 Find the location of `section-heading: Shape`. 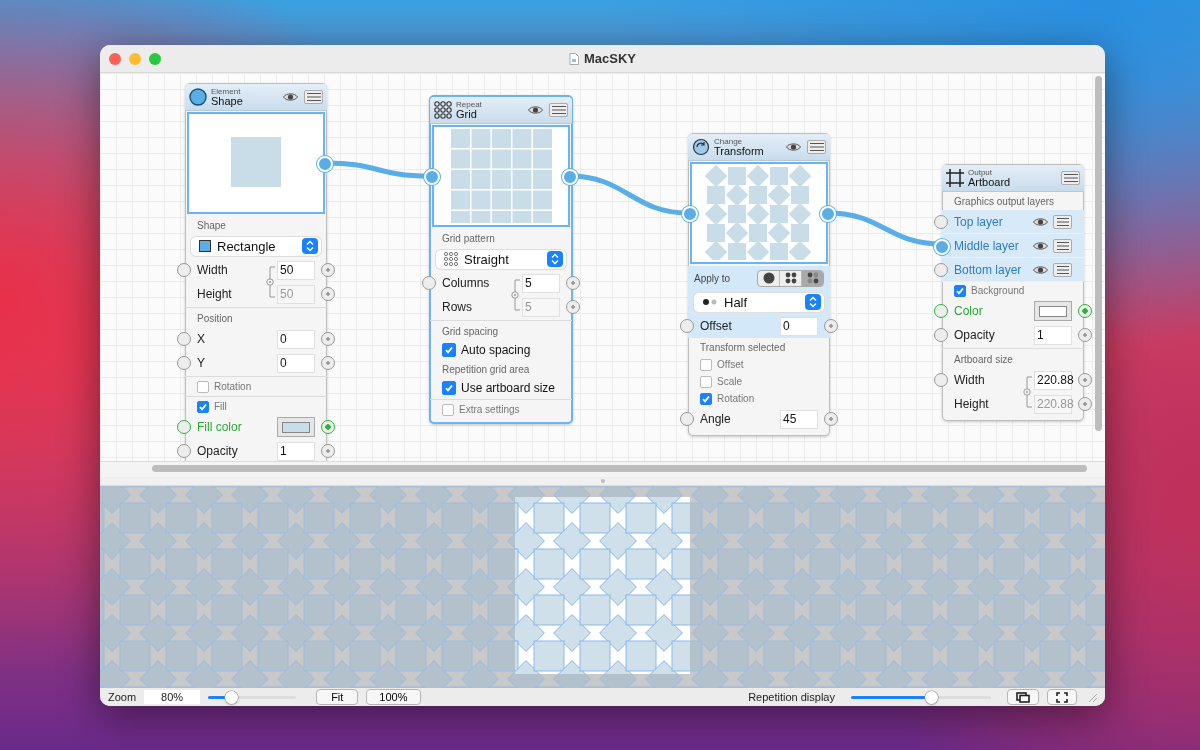

section-heading: Shape is located at coordinates (211, 226).